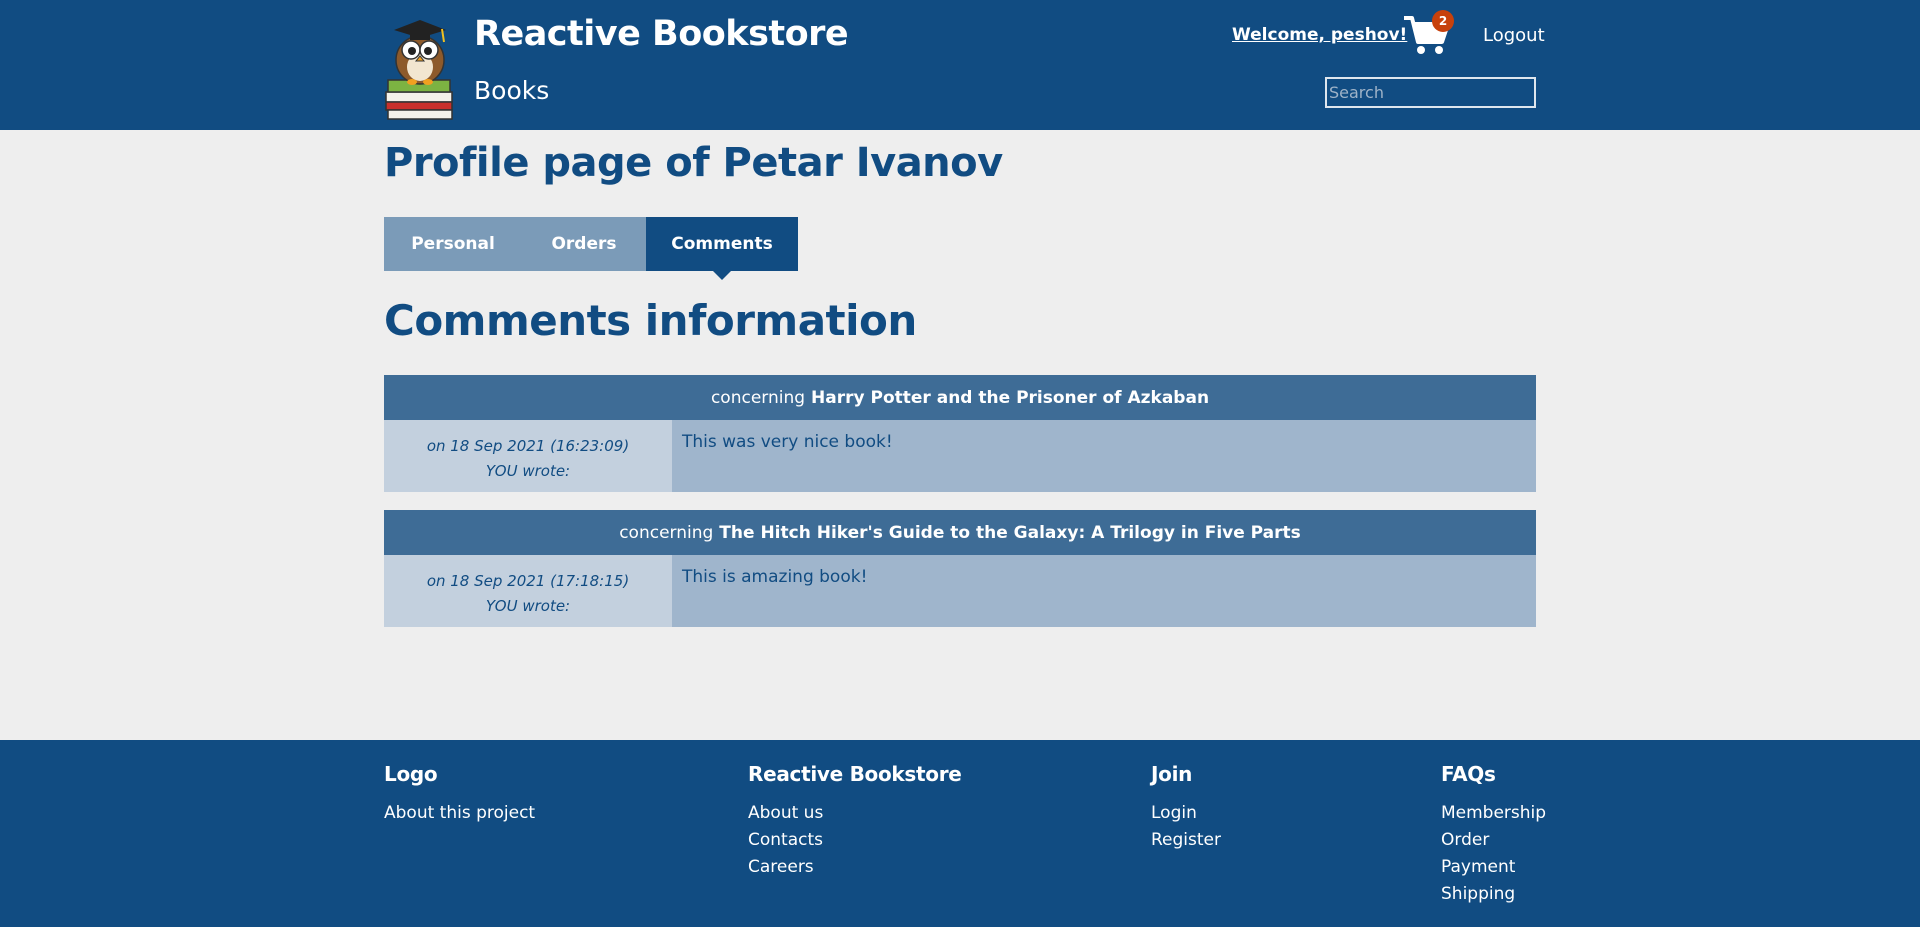 Image resolution: width=1920 pixels, height=927 pixels. I want to click on section-title: Comments information, so click(650, 320).